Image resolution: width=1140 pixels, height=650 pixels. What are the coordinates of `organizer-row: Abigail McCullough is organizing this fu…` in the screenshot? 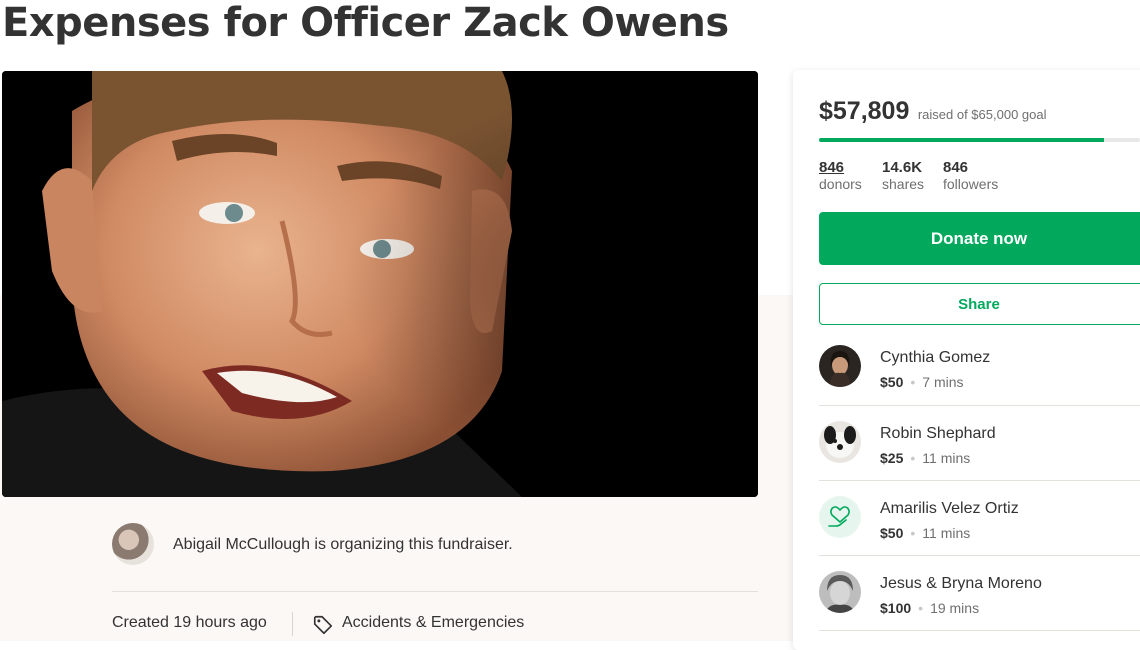 It's located at (435, 545).